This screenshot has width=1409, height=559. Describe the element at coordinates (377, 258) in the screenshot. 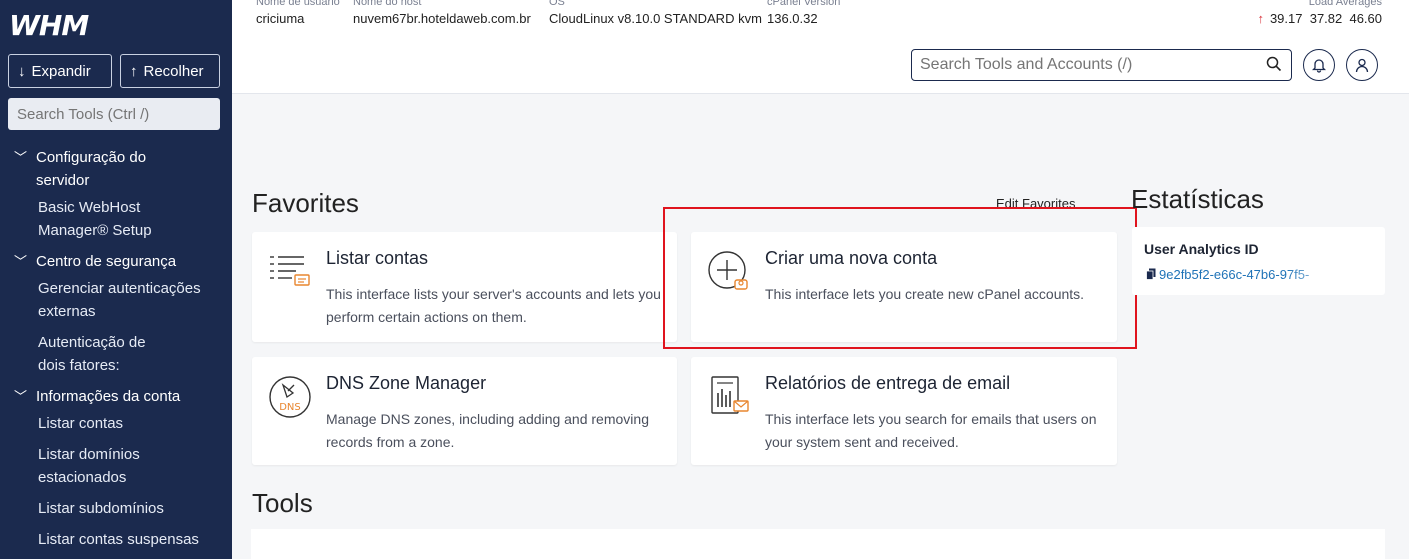

I see `card-title: Listar contas` at that location.